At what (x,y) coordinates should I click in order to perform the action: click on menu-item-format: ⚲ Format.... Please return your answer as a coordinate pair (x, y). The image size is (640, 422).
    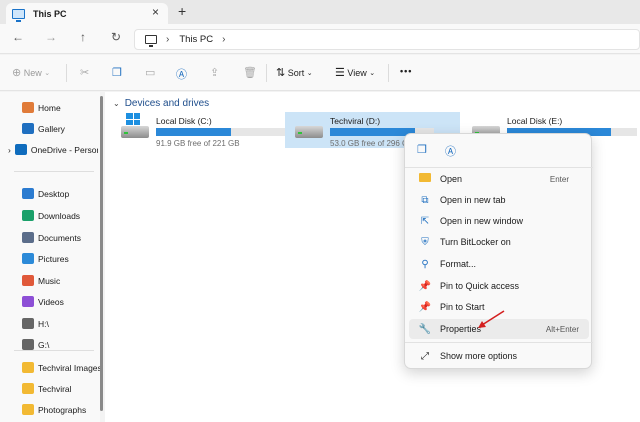
    Looking at the image, I should click on (499, 264).